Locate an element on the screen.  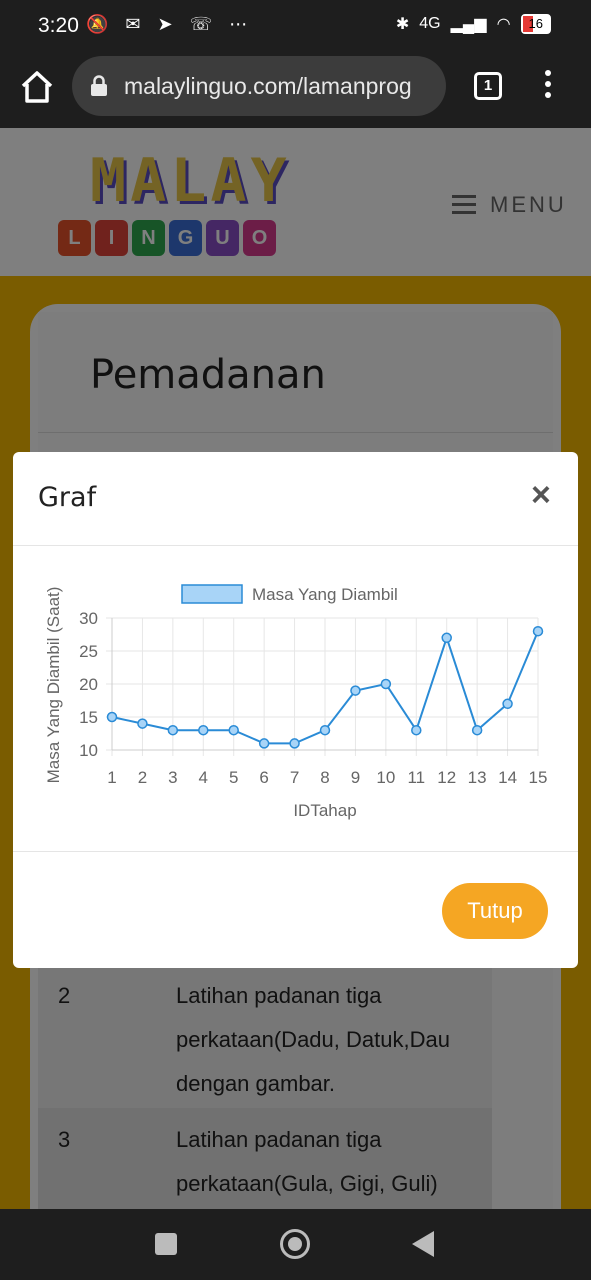
battery-level: 16 is located at coordinates (535, 23).